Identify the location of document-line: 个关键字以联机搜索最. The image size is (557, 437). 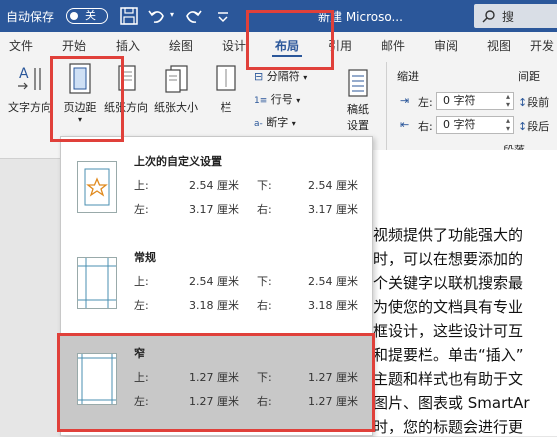
(448, 283).